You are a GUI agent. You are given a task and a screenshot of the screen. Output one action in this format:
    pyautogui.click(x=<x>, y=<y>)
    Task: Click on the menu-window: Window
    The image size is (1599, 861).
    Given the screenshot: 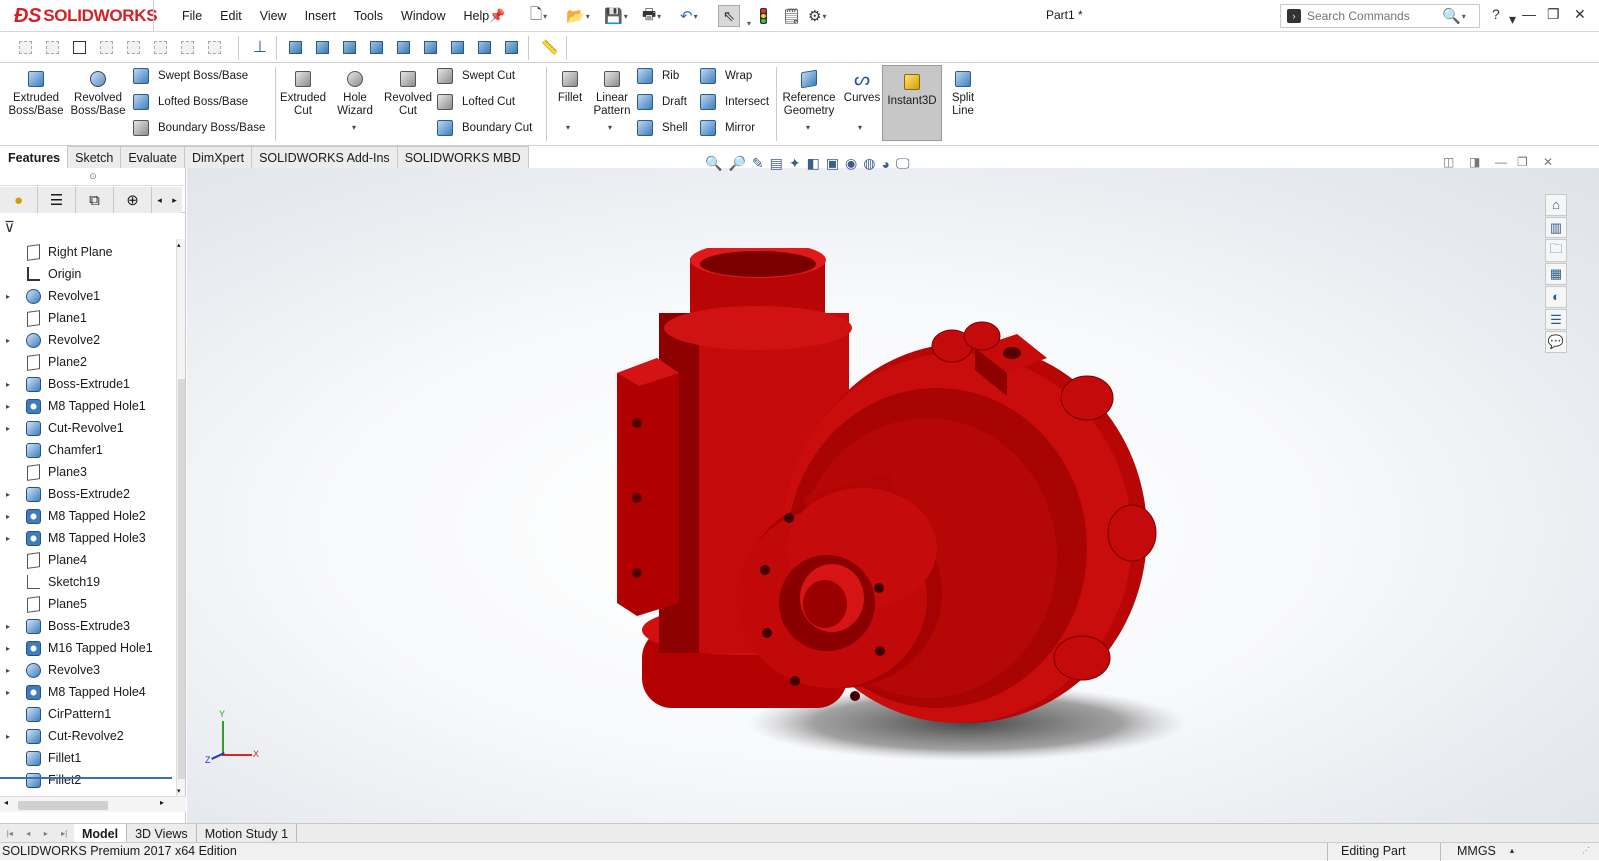 What is the action you would take?
    pyautogui.click(x=423, y=16)
    